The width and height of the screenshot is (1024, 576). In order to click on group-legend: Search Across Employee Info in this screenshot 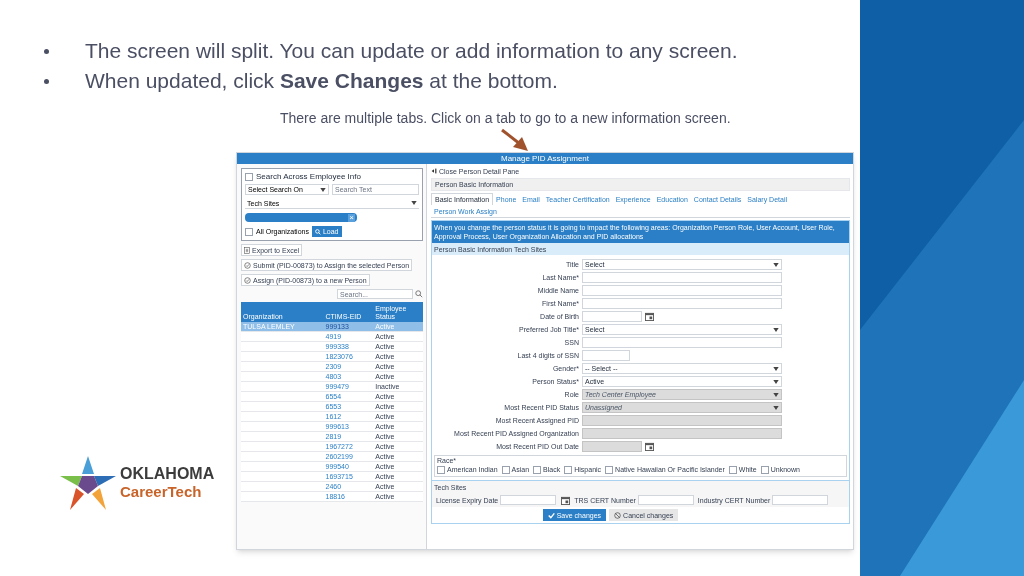, I will do `click(308, 176)`.